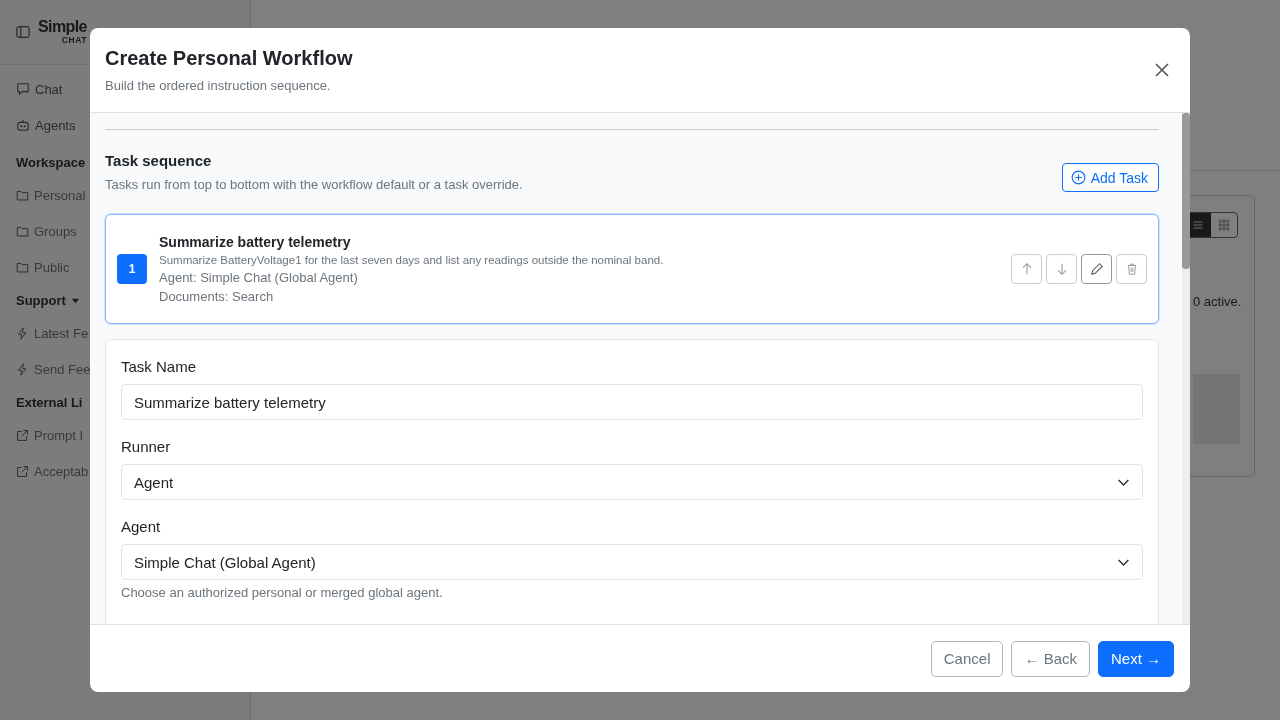 The image size is (1280, 720). What do you see at coordinates (1217, 301) in the screenshot?
I see `status-text: 0 active.` at bounding box center [1217, 301].